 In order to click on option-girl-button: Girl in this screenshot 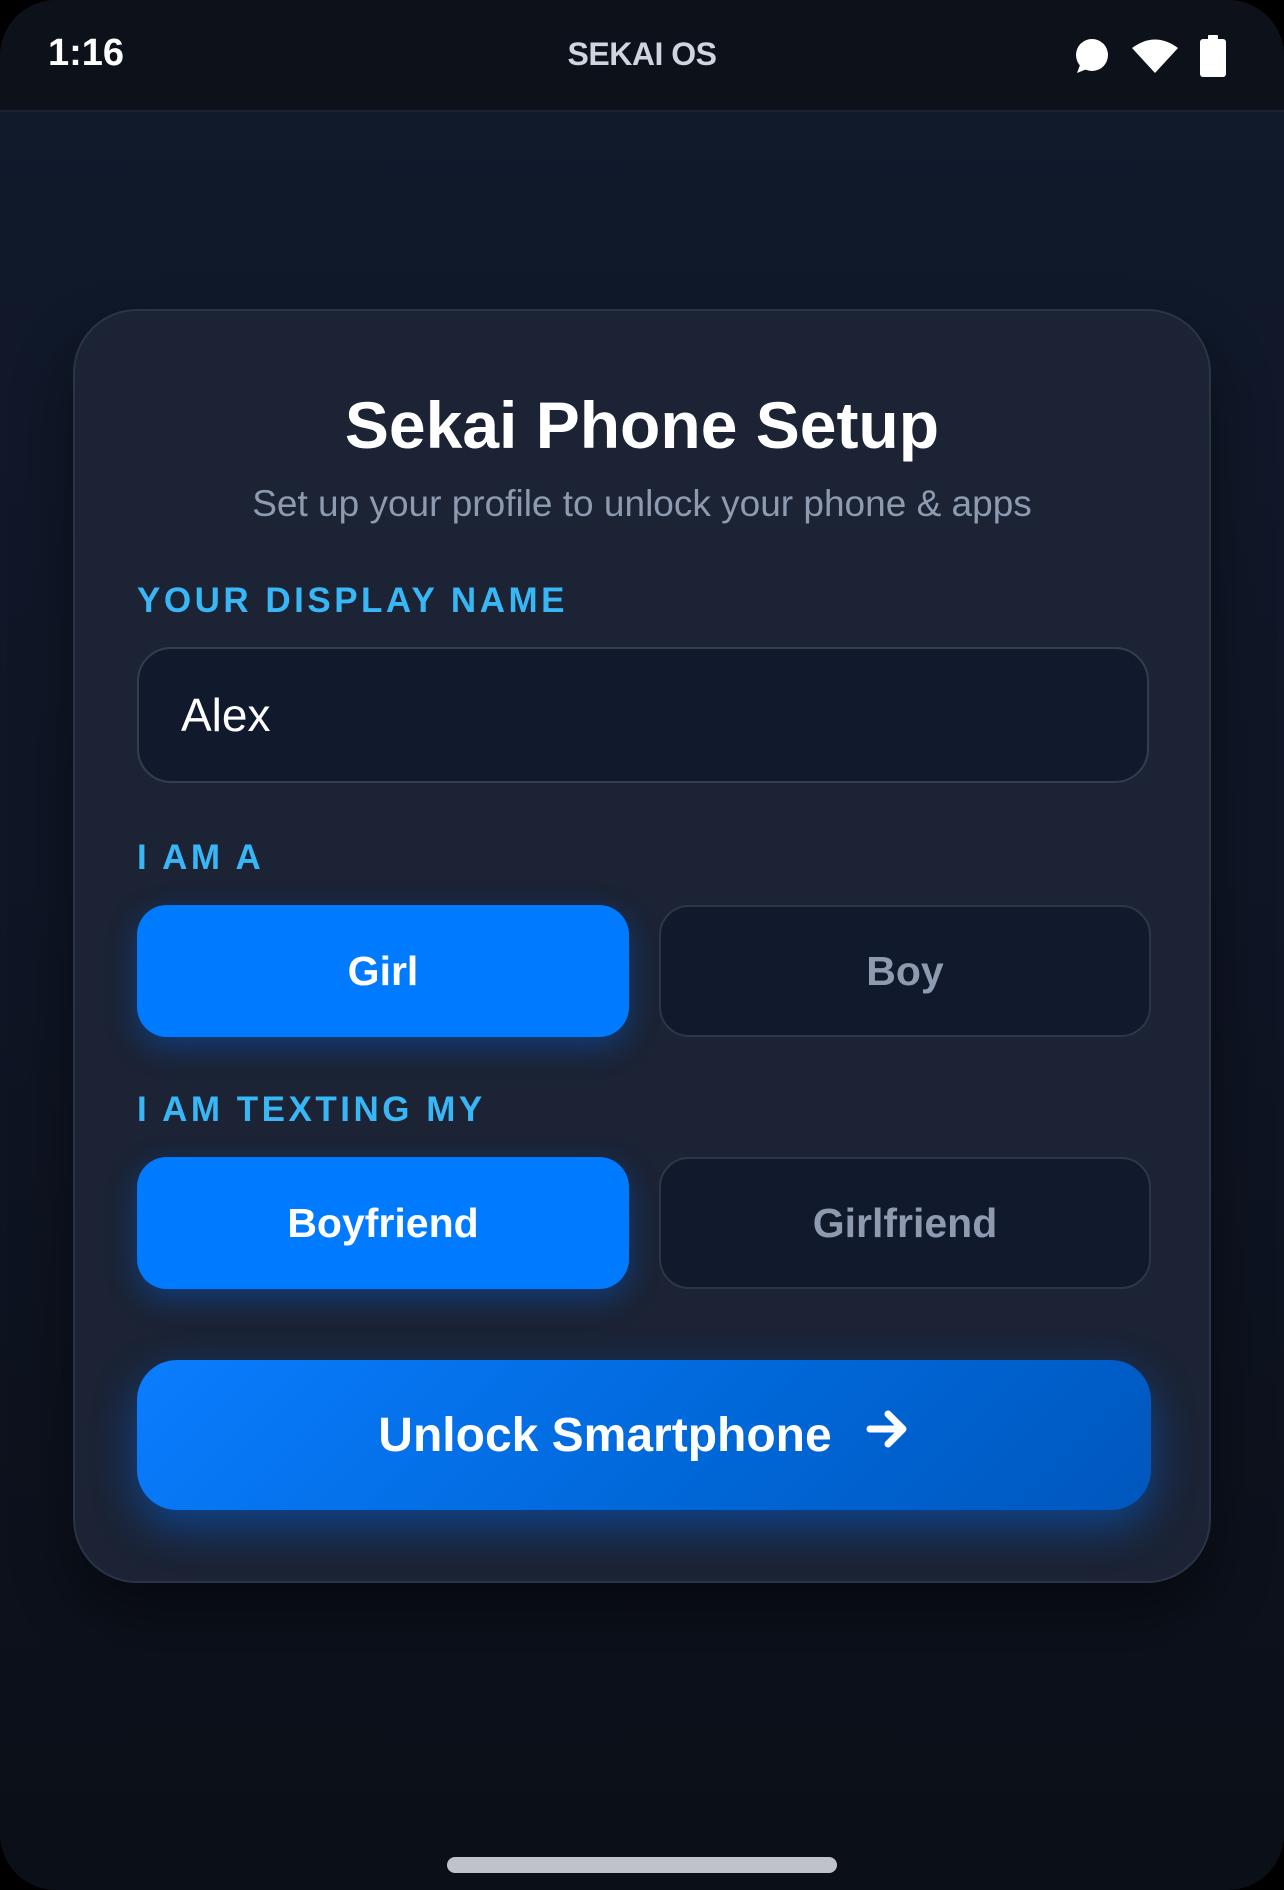, I will do `click(383, 971)`.